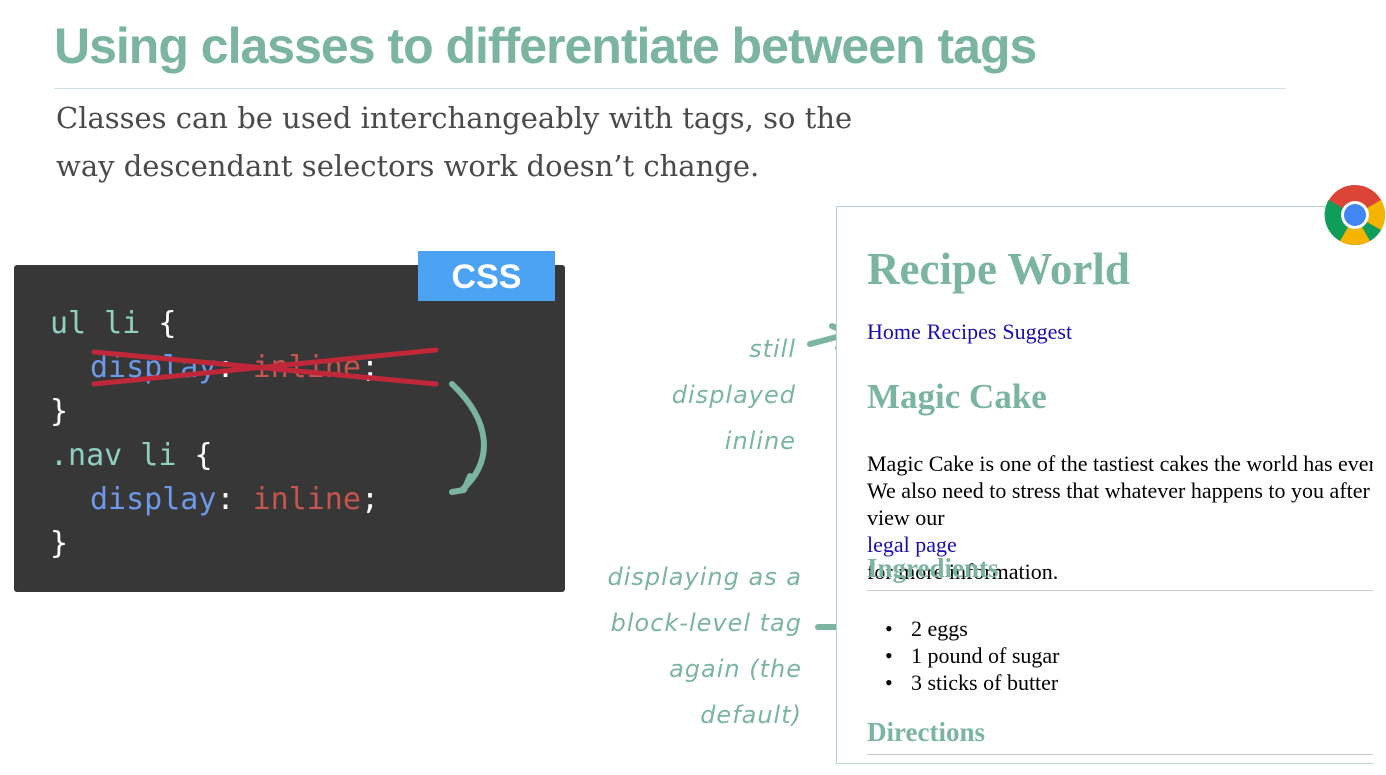  I want to click on list-item: 1 pound of sugar, so click(963, 655).